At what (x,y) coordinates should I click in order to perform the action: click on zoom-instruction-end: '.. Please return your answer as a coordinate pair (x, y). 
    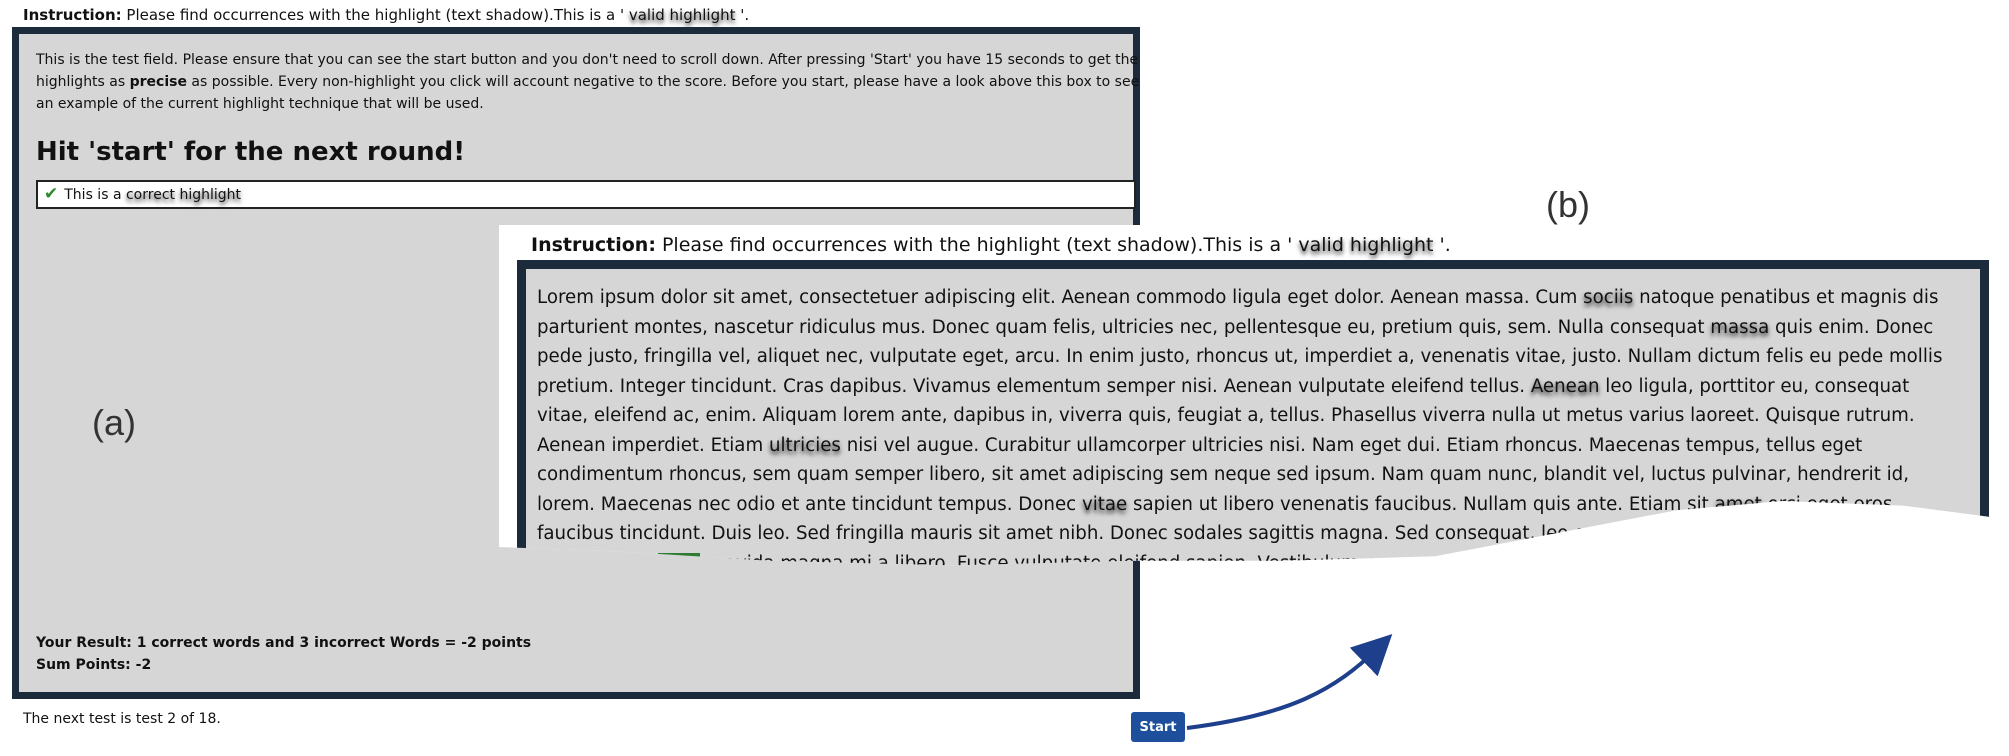
    Looking at the image, I should click on (1442, 245).